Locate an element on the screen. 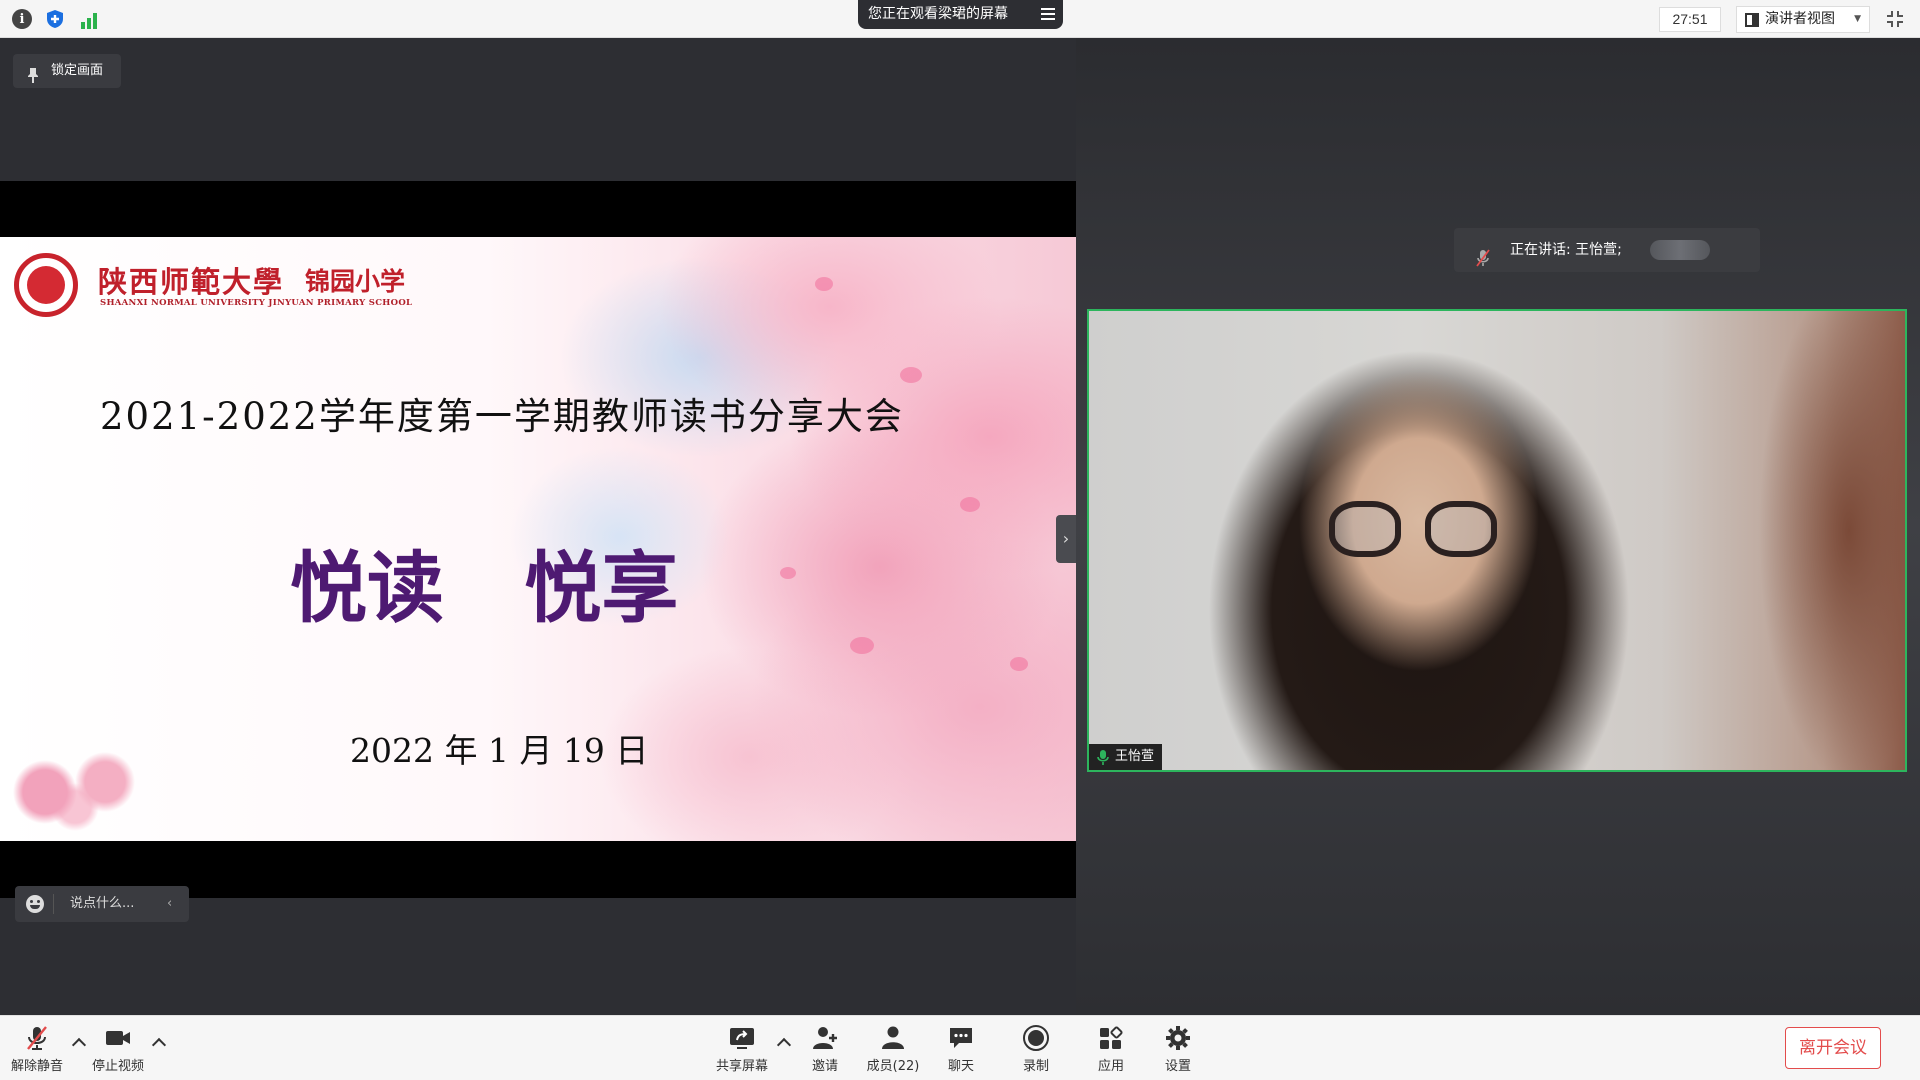 This screenshot has height=1080, width=1920. invite-button: 邀请 is located at coordinates (825, 1050).